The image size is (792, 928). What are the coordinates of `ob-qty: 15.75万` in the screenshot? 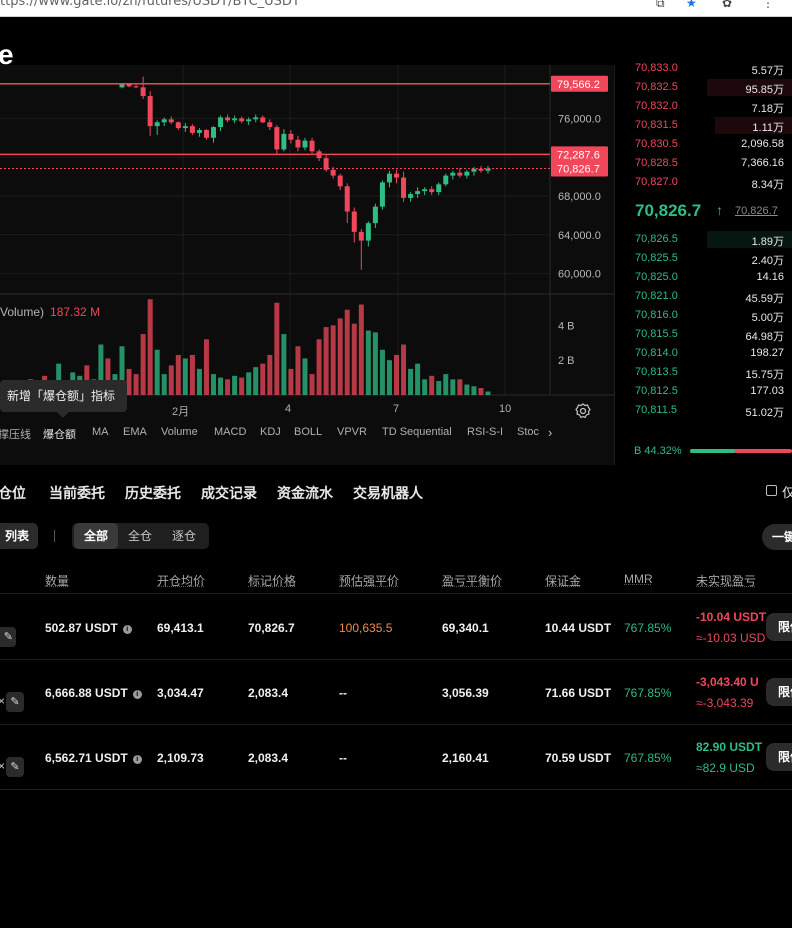 It's located at (764, 375).